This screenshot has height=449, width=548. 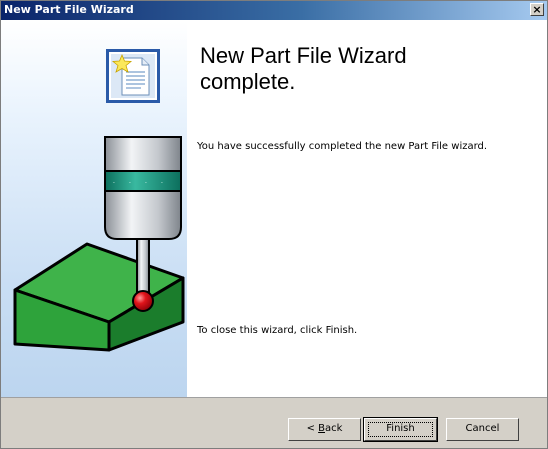 What do you see at coordinates (133, 76) in the screenshot?
I see `document-star-icon` at bounding box center [133, 76].